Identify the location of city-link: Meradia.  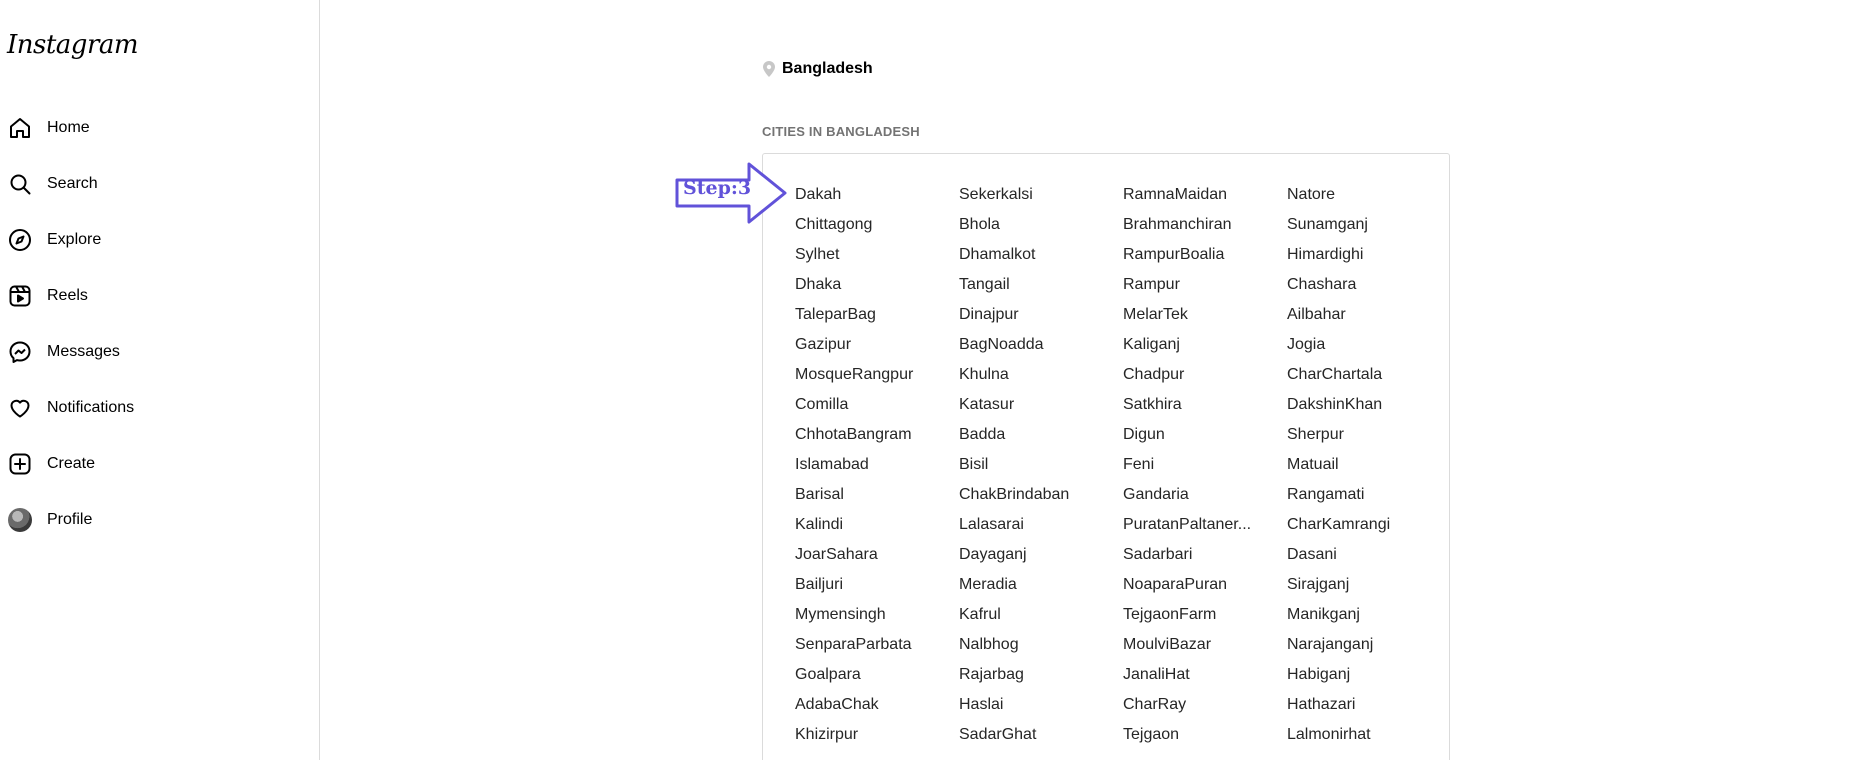
(1041, 590).